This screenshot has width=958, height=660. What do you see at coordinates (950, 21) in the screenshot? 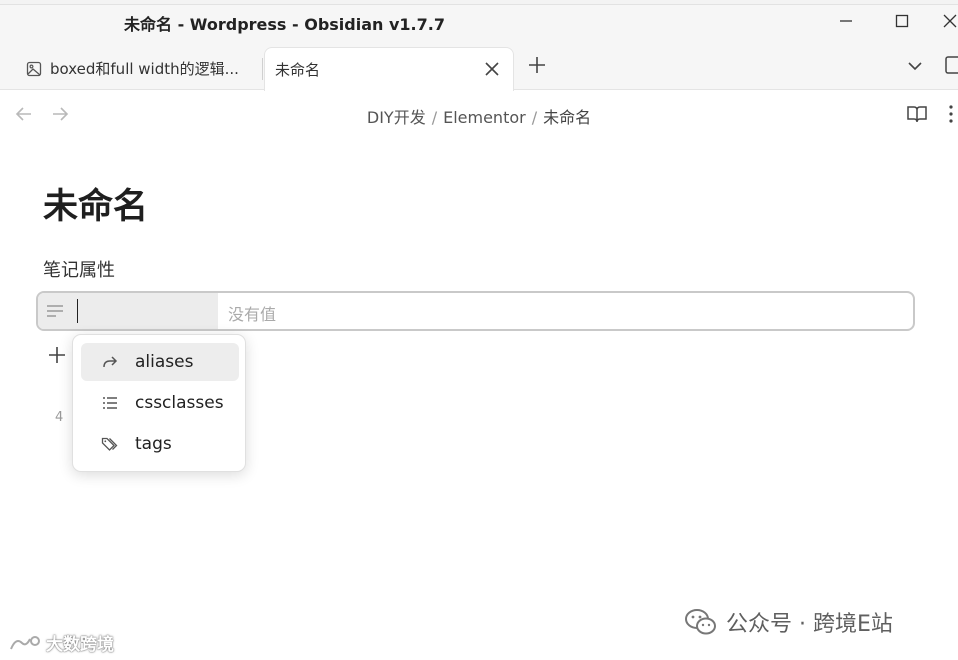
I see `close-icon` at bounding box center [950, 21].